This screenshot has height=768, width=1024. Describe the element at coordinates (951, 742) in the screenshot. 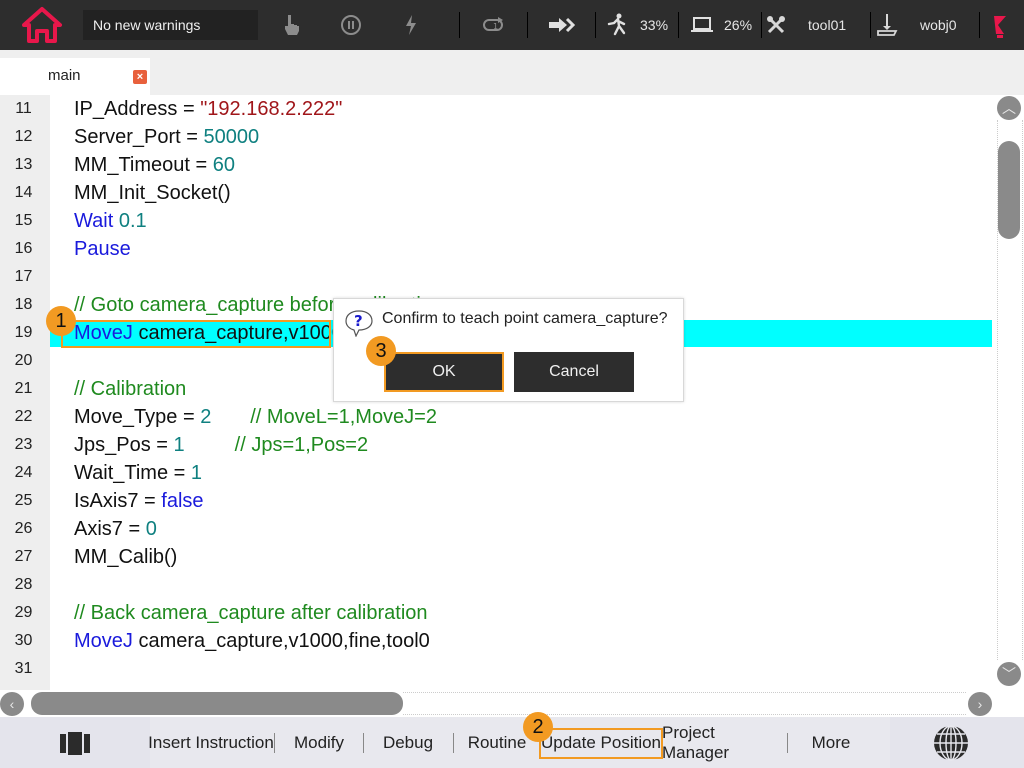

I see `language-button` at that location.